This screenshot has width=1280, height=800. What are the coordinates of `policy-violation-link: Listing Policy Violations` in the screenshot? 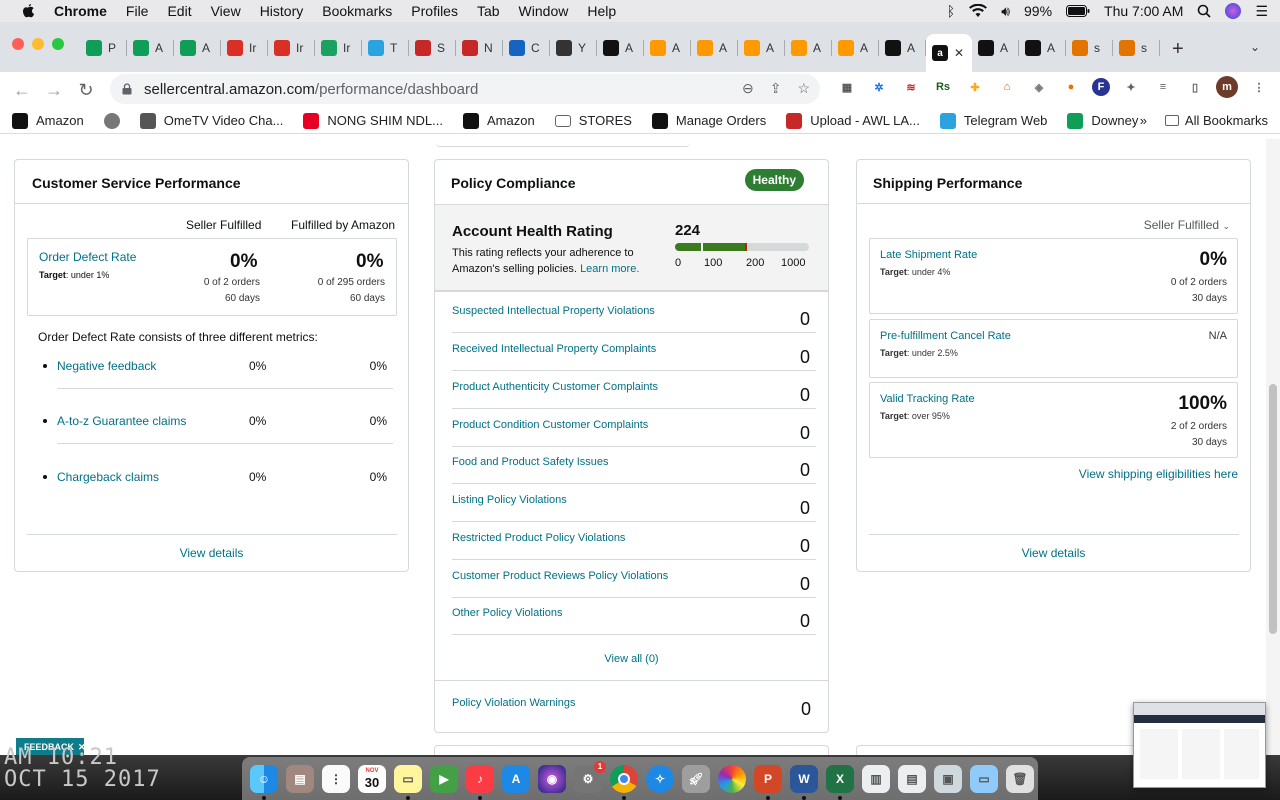 It's located at (509, 500).